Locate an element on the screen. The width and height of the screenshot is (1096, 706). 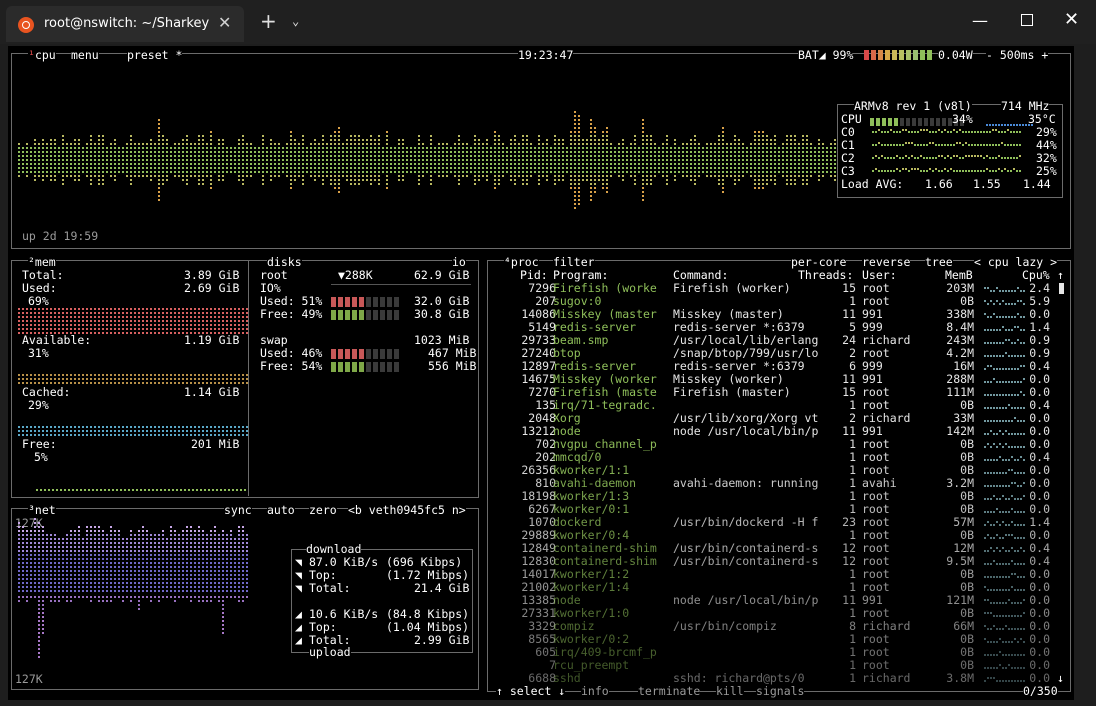
chevron-down-icon: ⌄ is located at coordinates (295, 21).